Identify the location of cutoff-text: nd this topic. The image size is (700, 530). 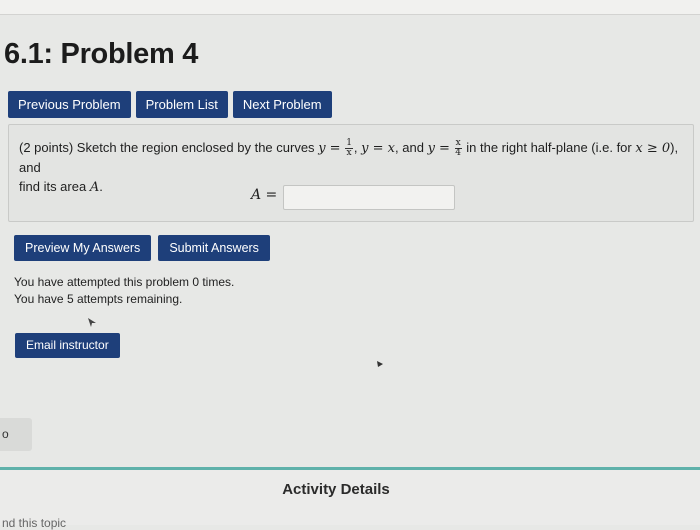
(34, 523).